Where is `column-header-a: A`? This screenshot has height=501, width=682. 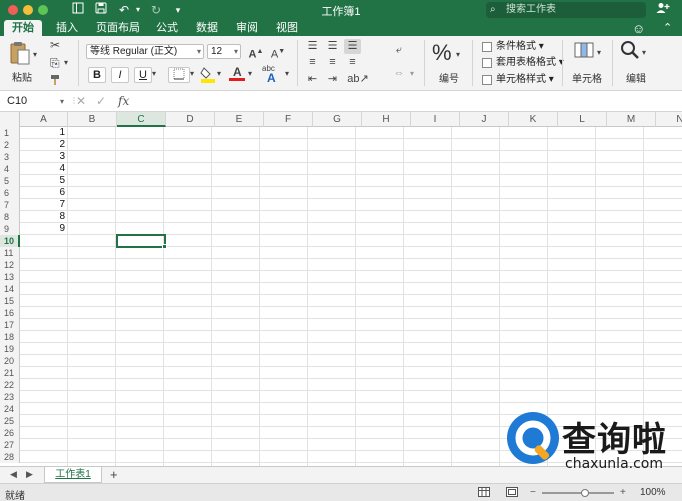 column-header-a: A is located at coordinates (44, 119).